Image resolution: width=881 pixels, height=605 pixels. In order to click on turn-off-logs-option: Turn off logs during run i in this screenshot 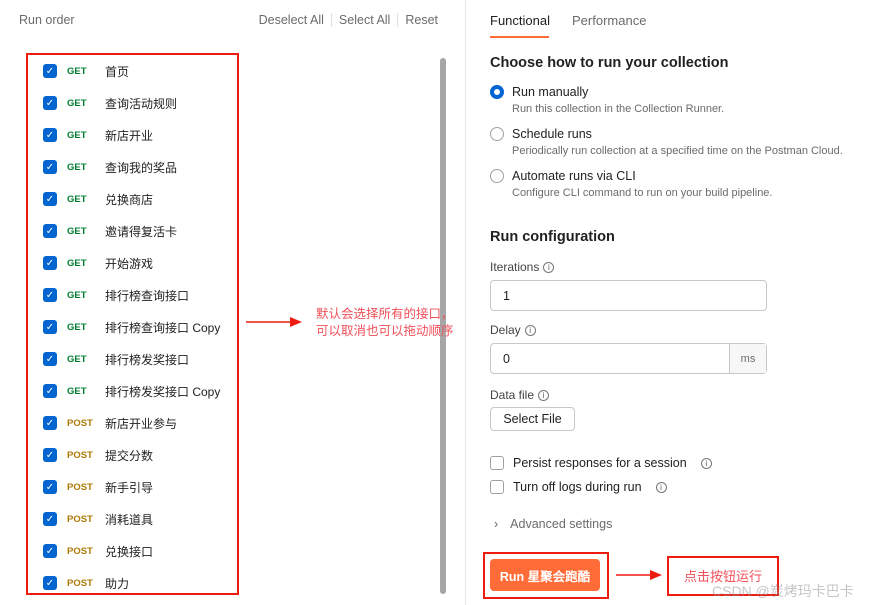, I will do `click(578, 487)`.